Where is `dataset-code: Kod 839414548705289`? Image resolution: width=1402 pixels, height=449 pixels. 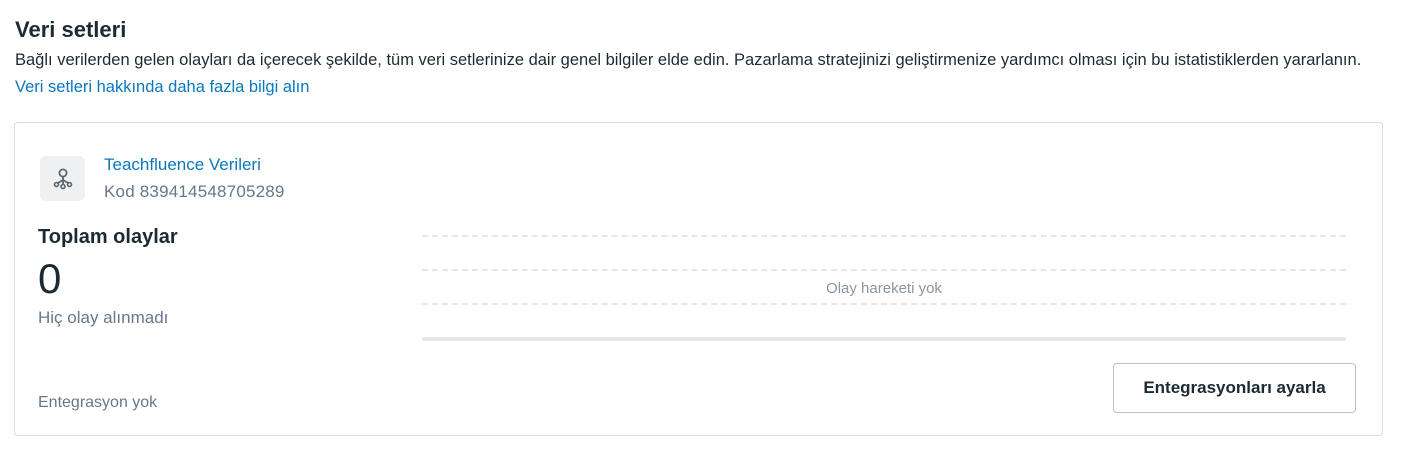
dataset-code: Kod 839414548705289 is located at coordinates (194, 191).